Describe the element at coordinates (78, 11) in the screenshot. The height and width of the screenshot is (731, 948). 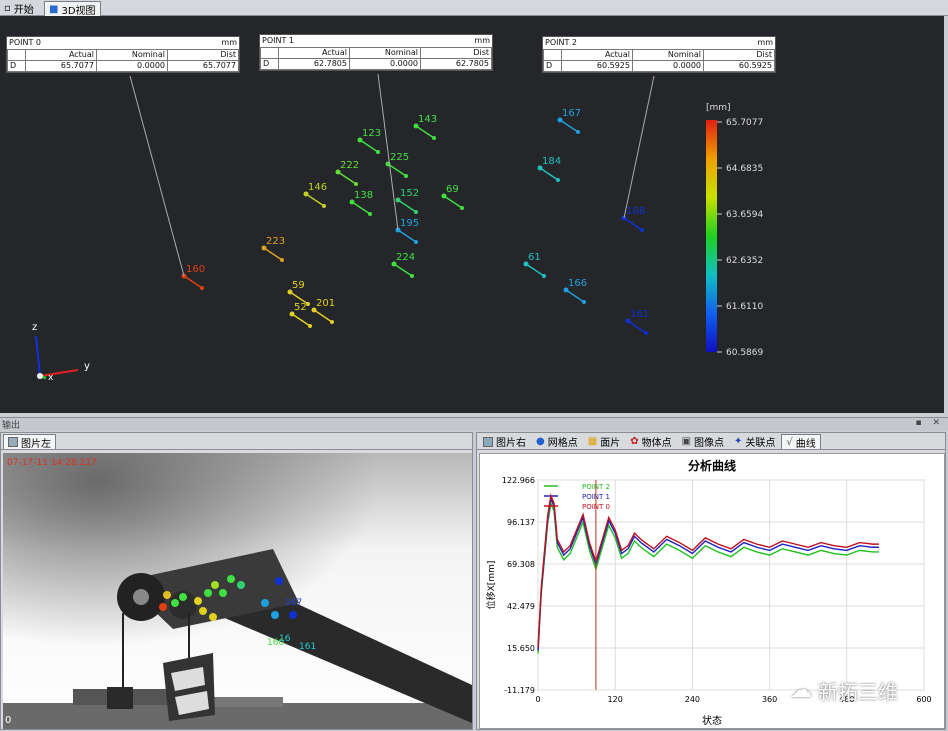
I see `tab-3d-view-label: 3D视图` at that location.